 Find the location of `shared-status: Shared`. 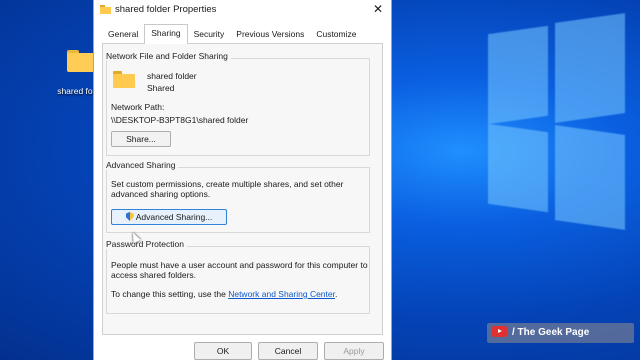

shared-status: Shared is located at coordinates (161, 88).